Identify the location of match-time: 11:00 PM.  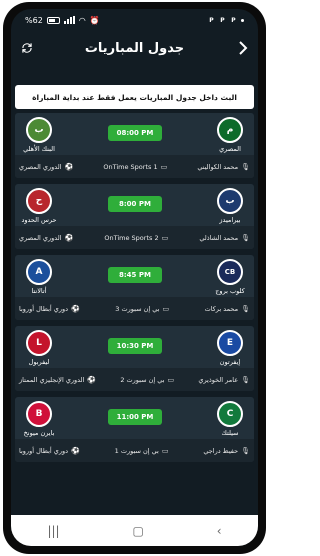
(135, 417).